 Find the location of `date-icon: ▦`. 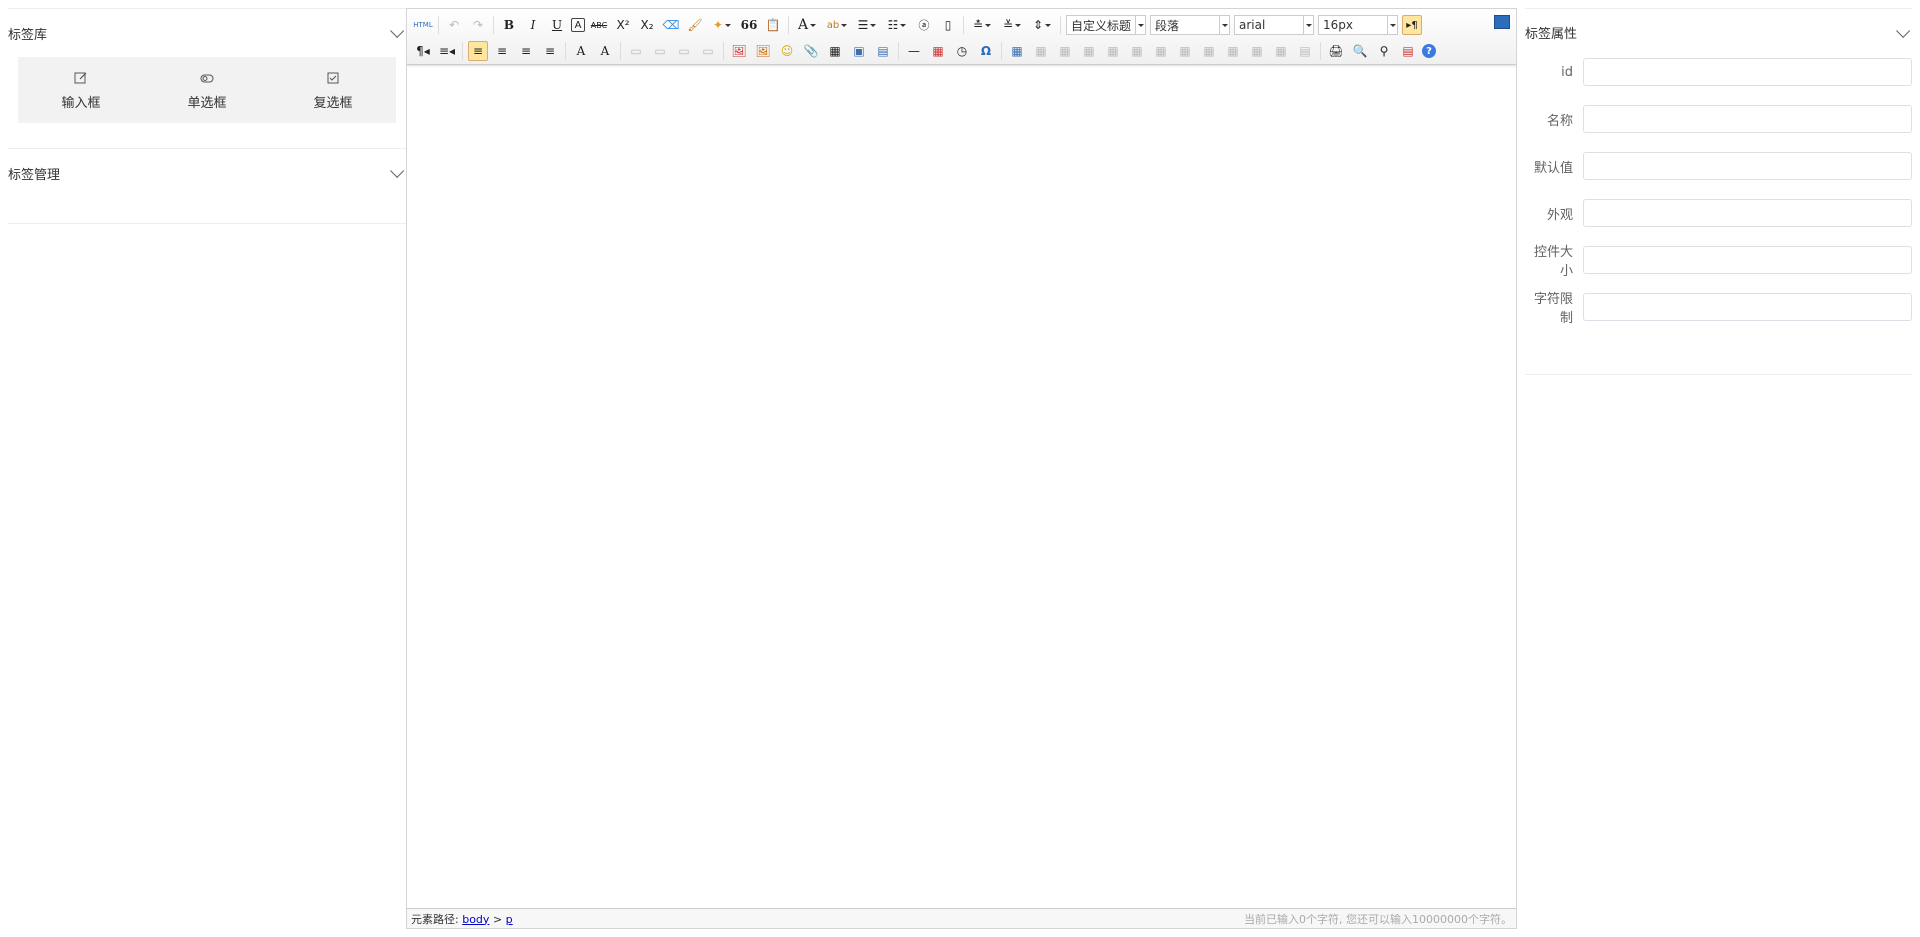

date-icon: ▦ is located at coordinates (938, 51).